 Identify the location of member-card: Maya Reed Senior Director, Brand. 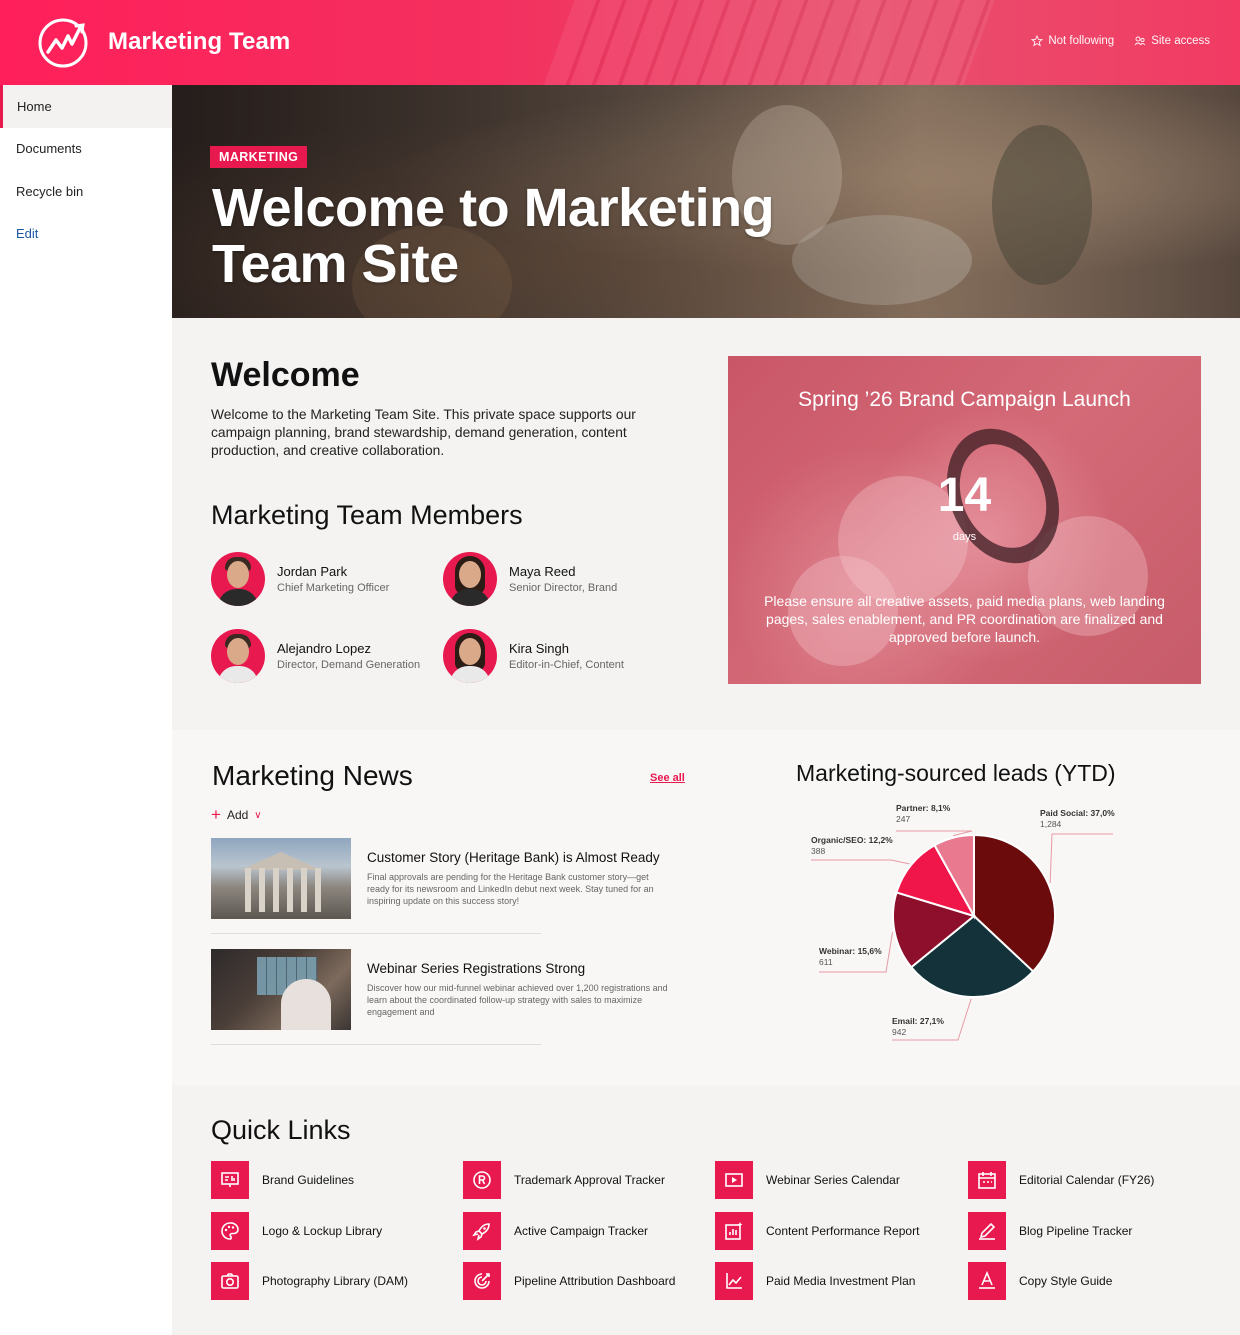
(530, 579).